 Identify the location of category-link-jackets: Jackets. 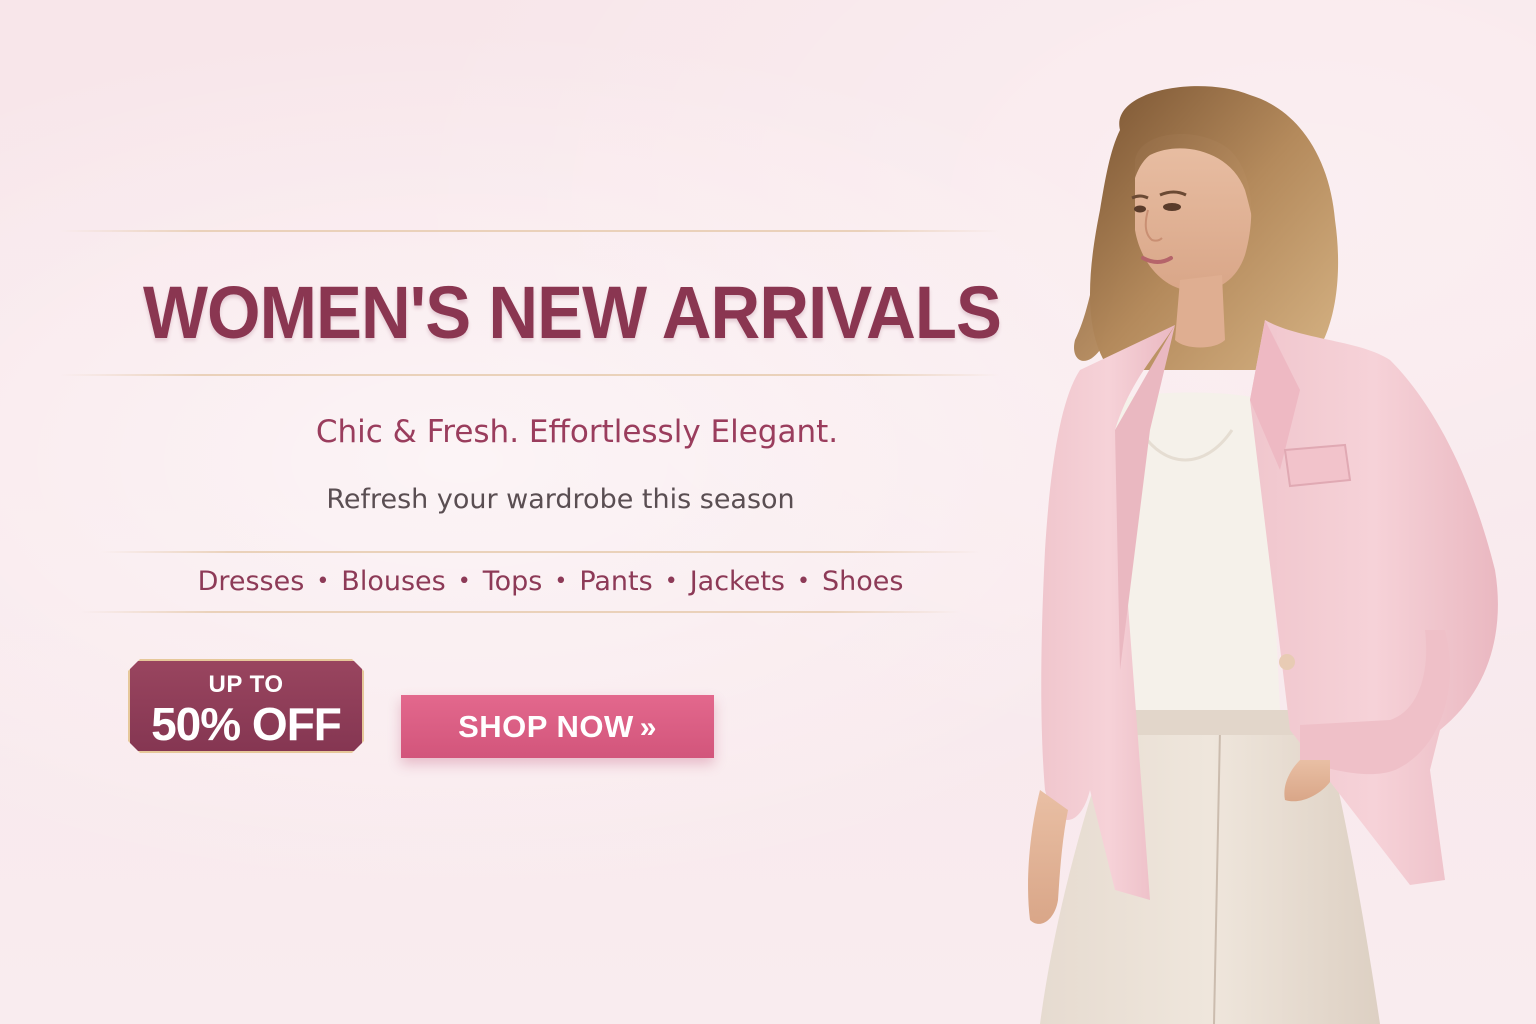
(737, 581).